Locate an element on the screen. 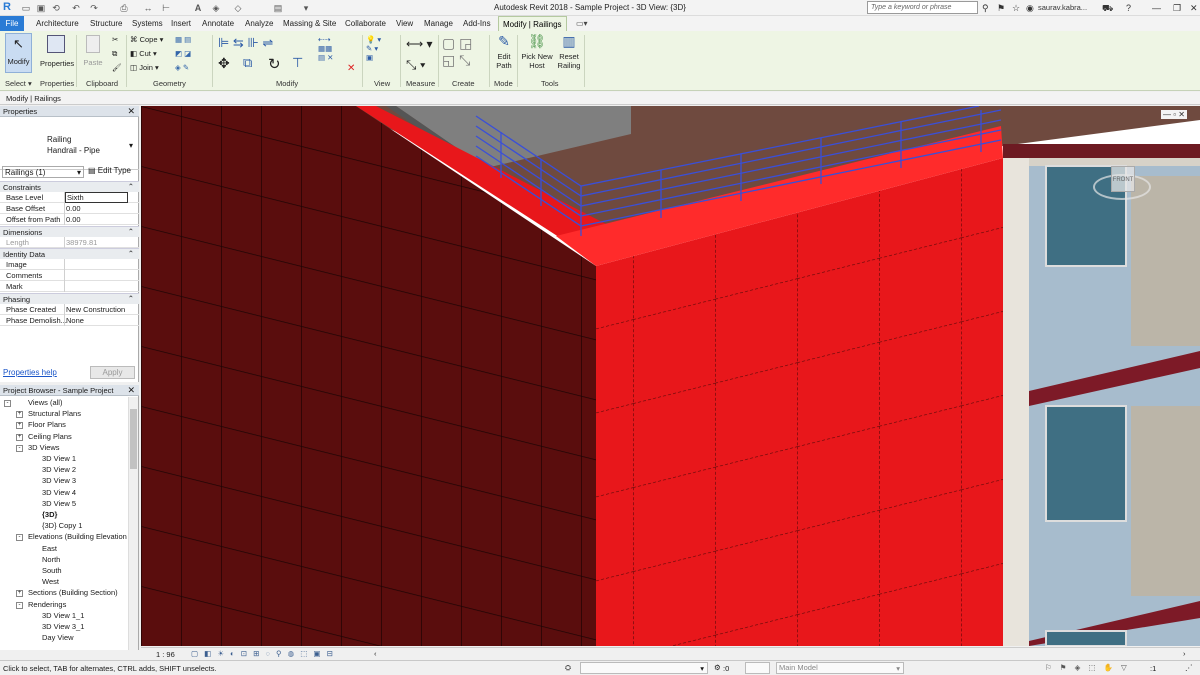 This screenshot has height=675, width=1200. selection-options-icons: ⚐ ⚑ ◈ ⬚ ✋ ▽ is located at coordinates (1087, 667).